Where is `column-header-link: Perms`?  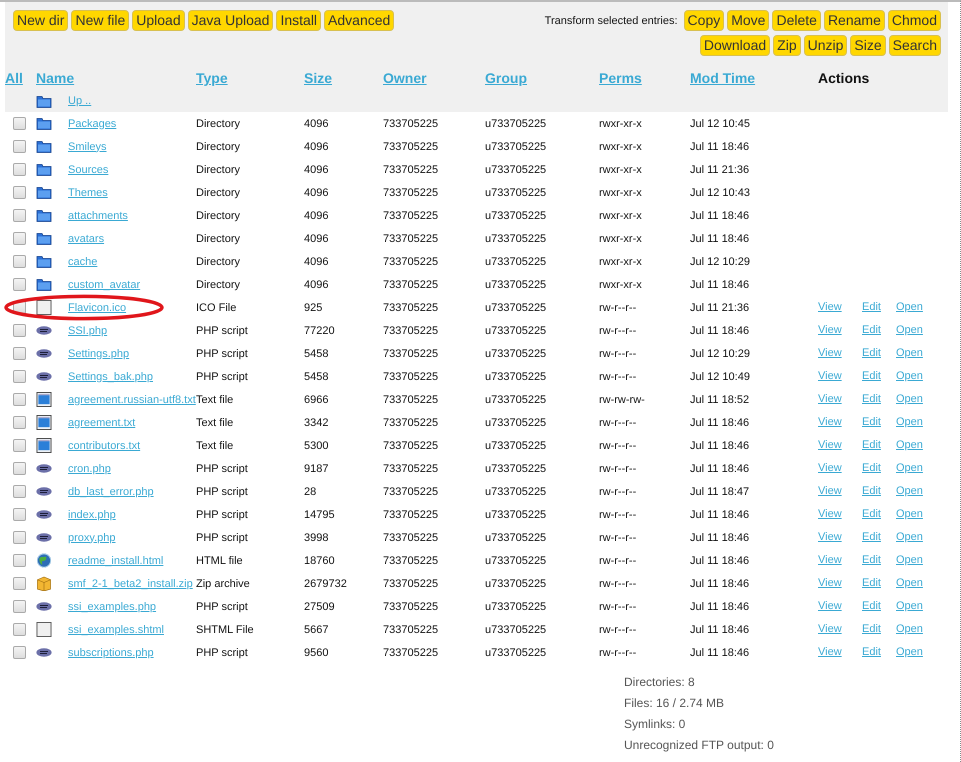 column-header-link: Perms is located at coordinates (644, 78).